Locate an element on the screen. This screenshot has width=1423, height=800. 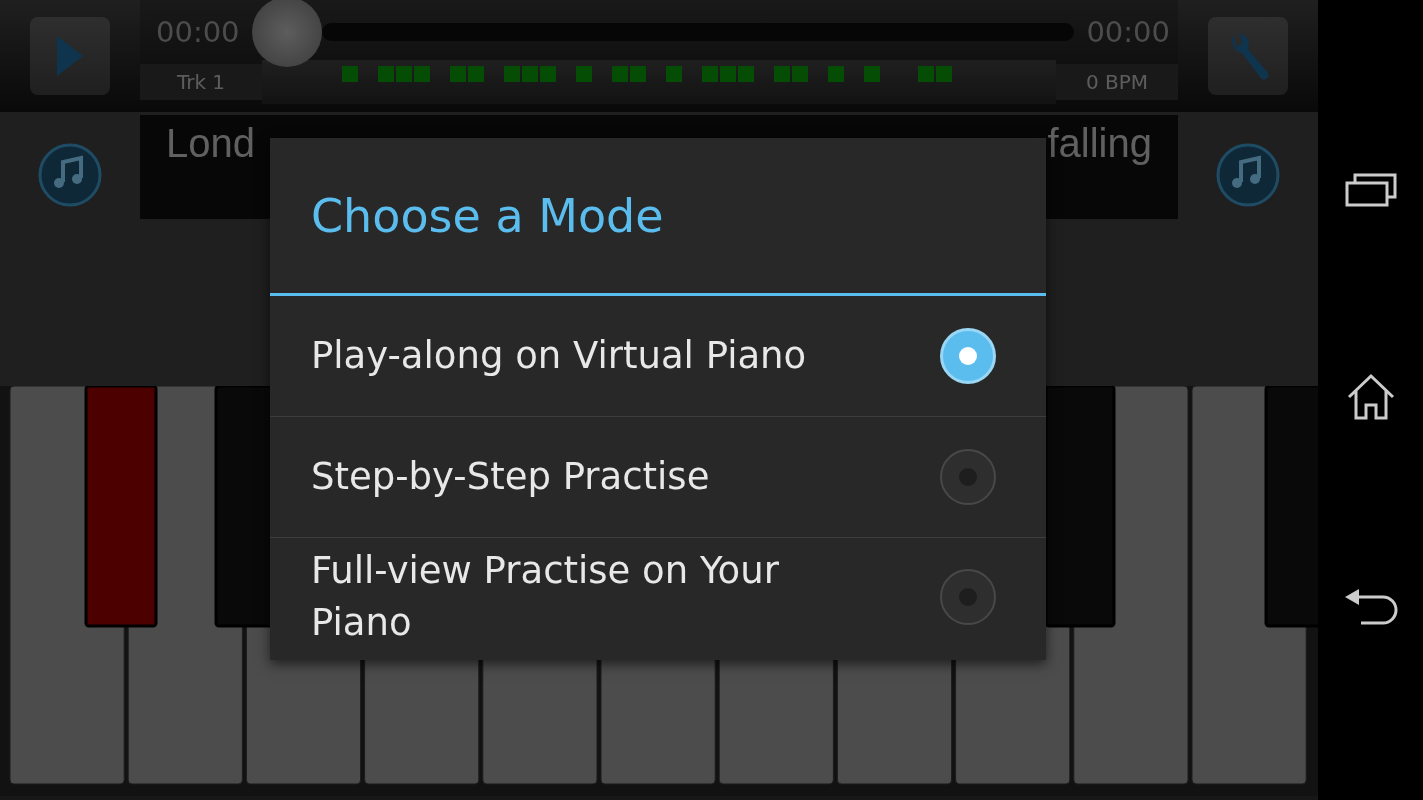
dialog-title: Choose a Mode is located at coordinates (658, 217).